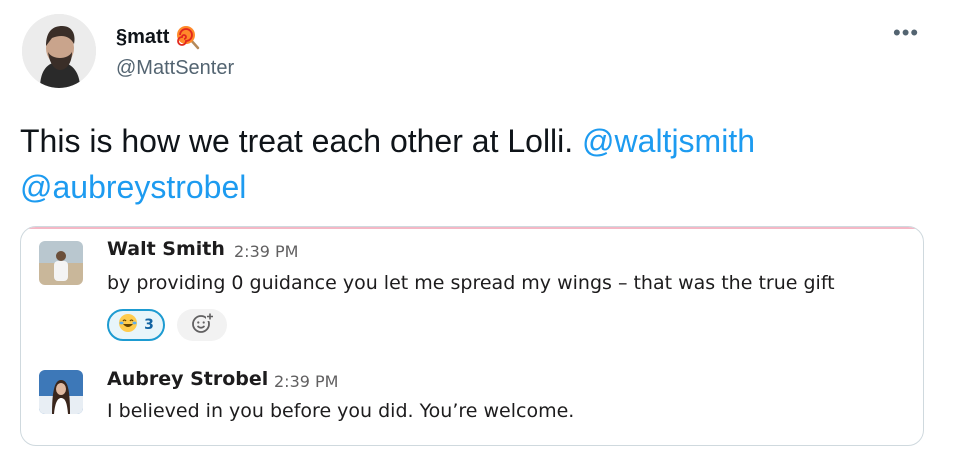 The height and width of the screenshot is (476, 966). I want to click on author-avatar, so click(59, 51).